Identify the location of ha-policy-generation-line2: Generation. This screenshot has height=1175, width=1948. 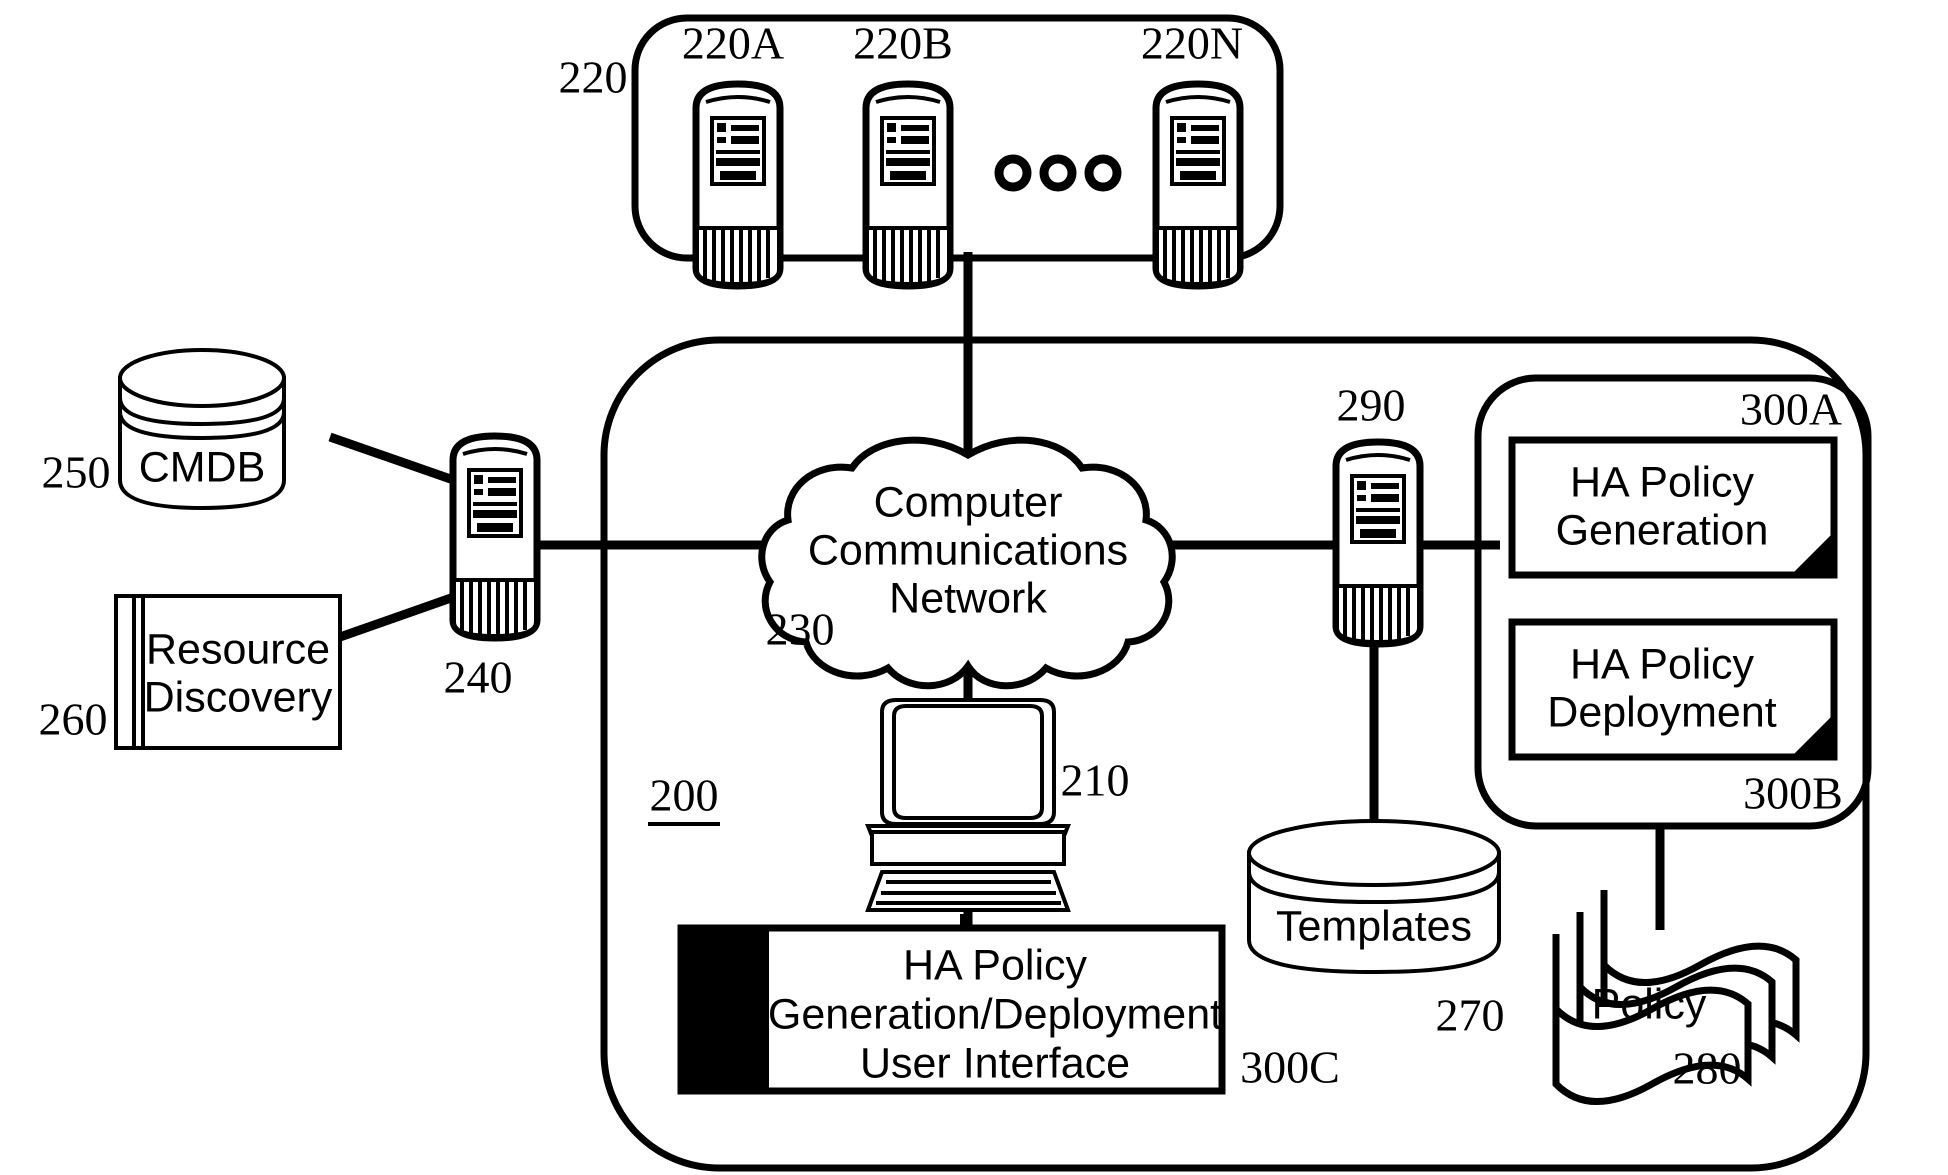
(1662, 530).